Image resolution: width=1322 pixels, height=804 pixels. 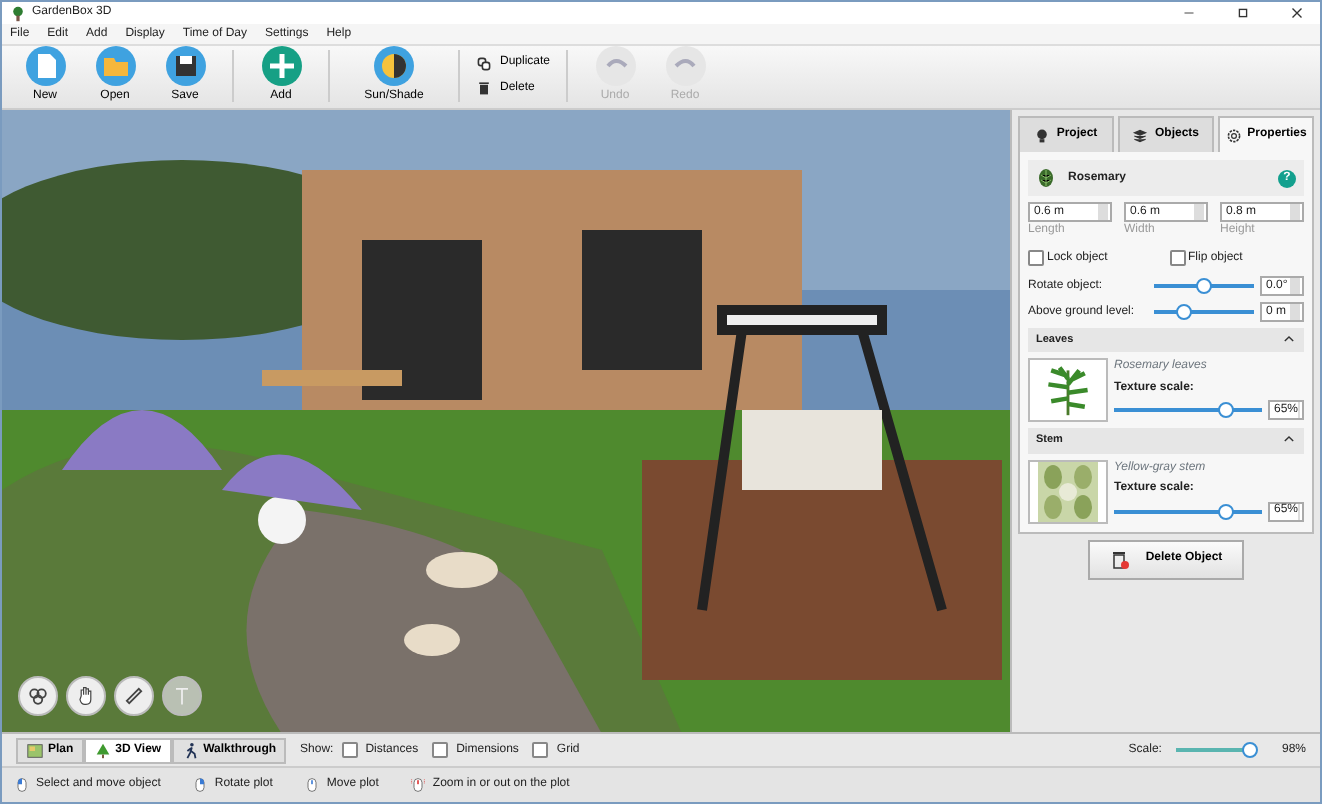 I want to click on ruler-icon, so click(x=134, y=696).